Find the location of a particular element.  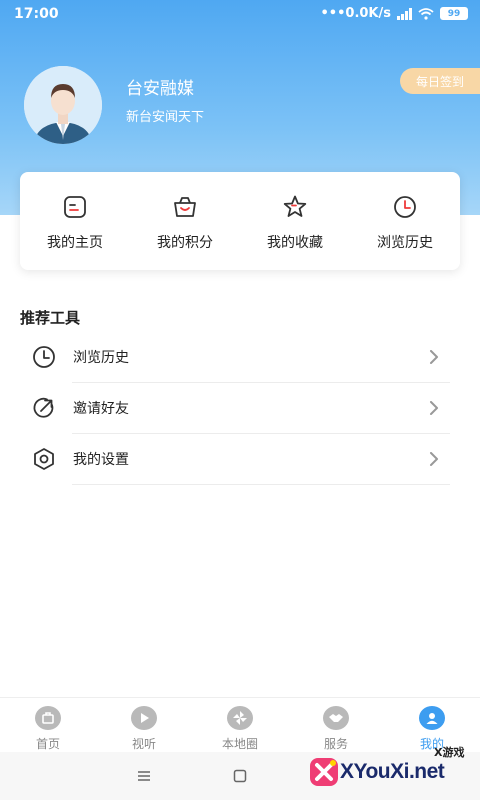

battery-icon: 99 is located at coordinates (454, 13).